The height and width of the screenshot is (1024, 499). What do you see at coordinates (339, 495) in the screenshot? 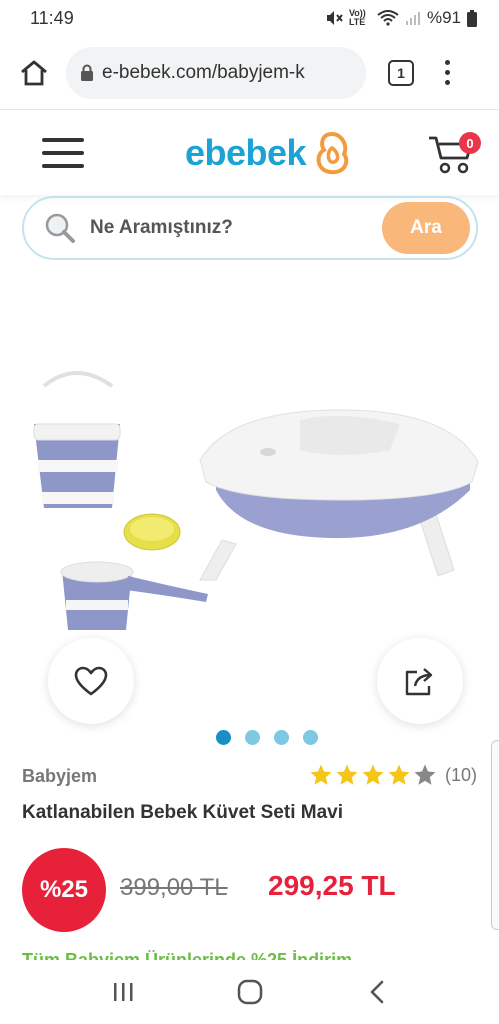
I see `bathtub-illustration` at bounding box center [339, 495].